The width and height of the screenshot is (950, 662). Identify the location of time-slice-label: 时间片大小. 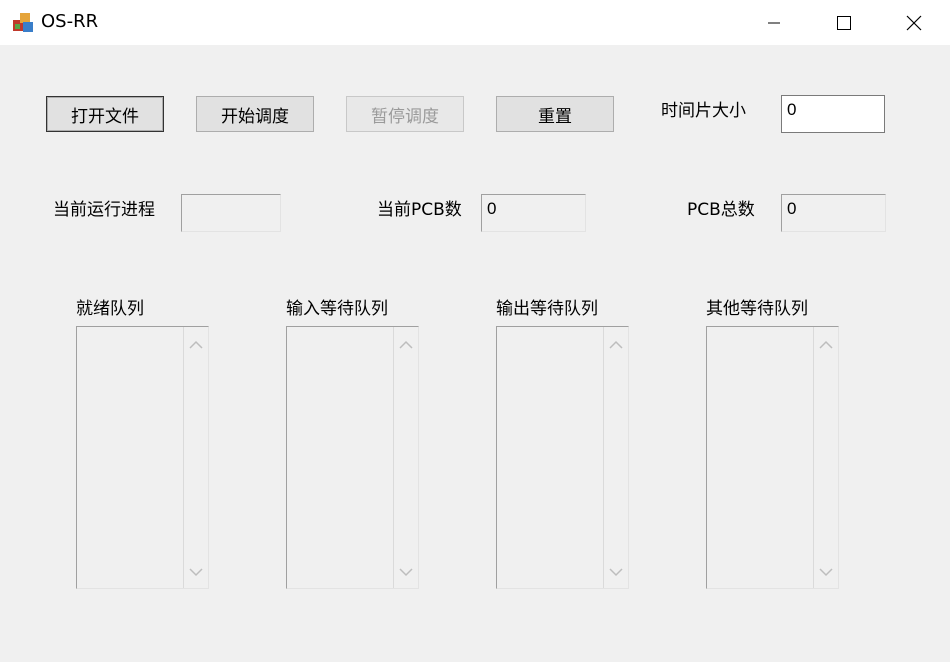
(703, 111).